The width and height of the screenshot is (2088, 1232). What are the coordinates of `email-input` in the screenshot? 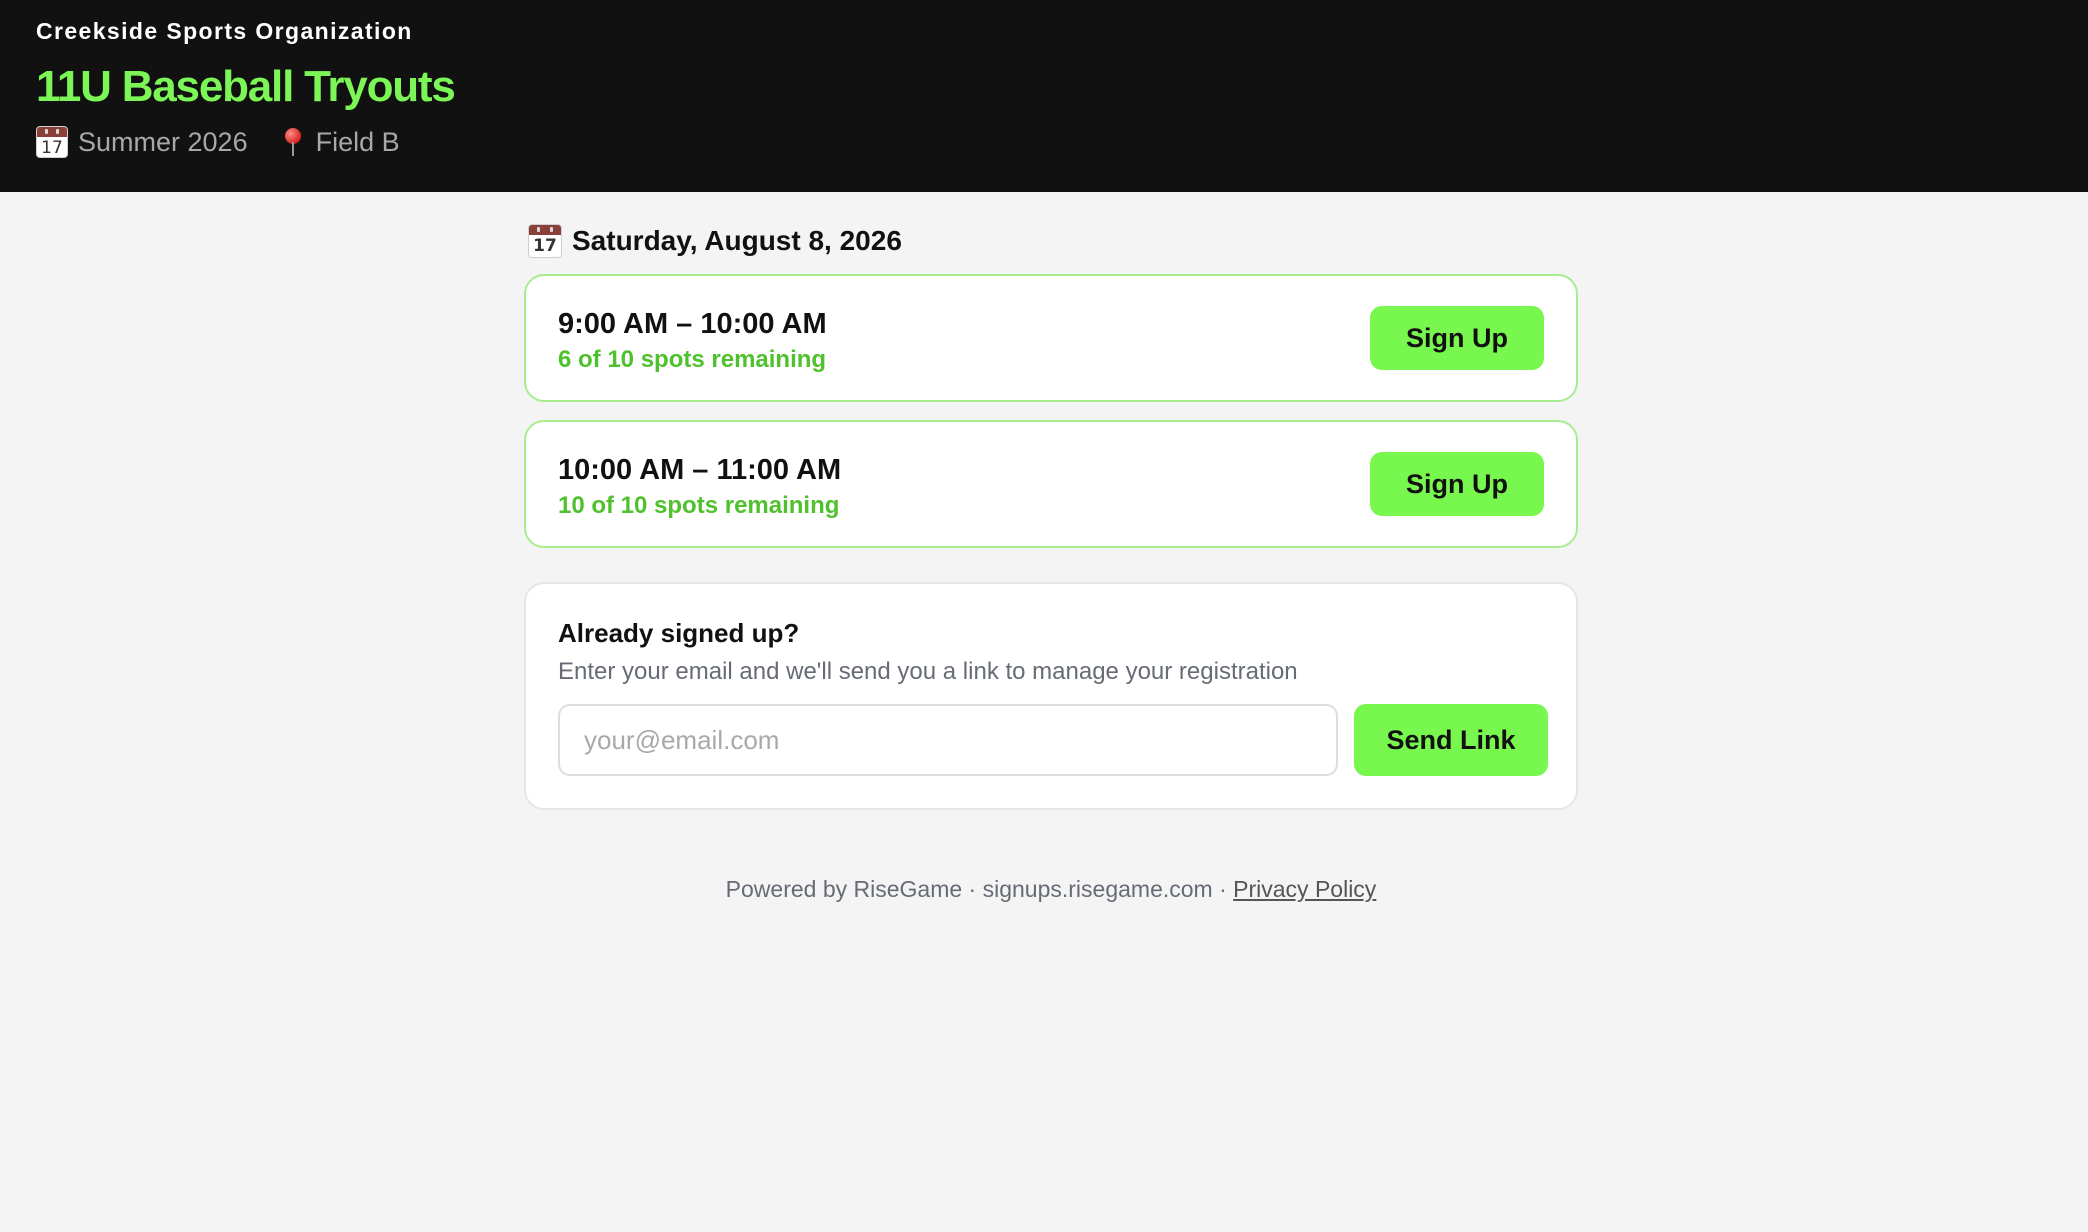 It's located at (948, 740).